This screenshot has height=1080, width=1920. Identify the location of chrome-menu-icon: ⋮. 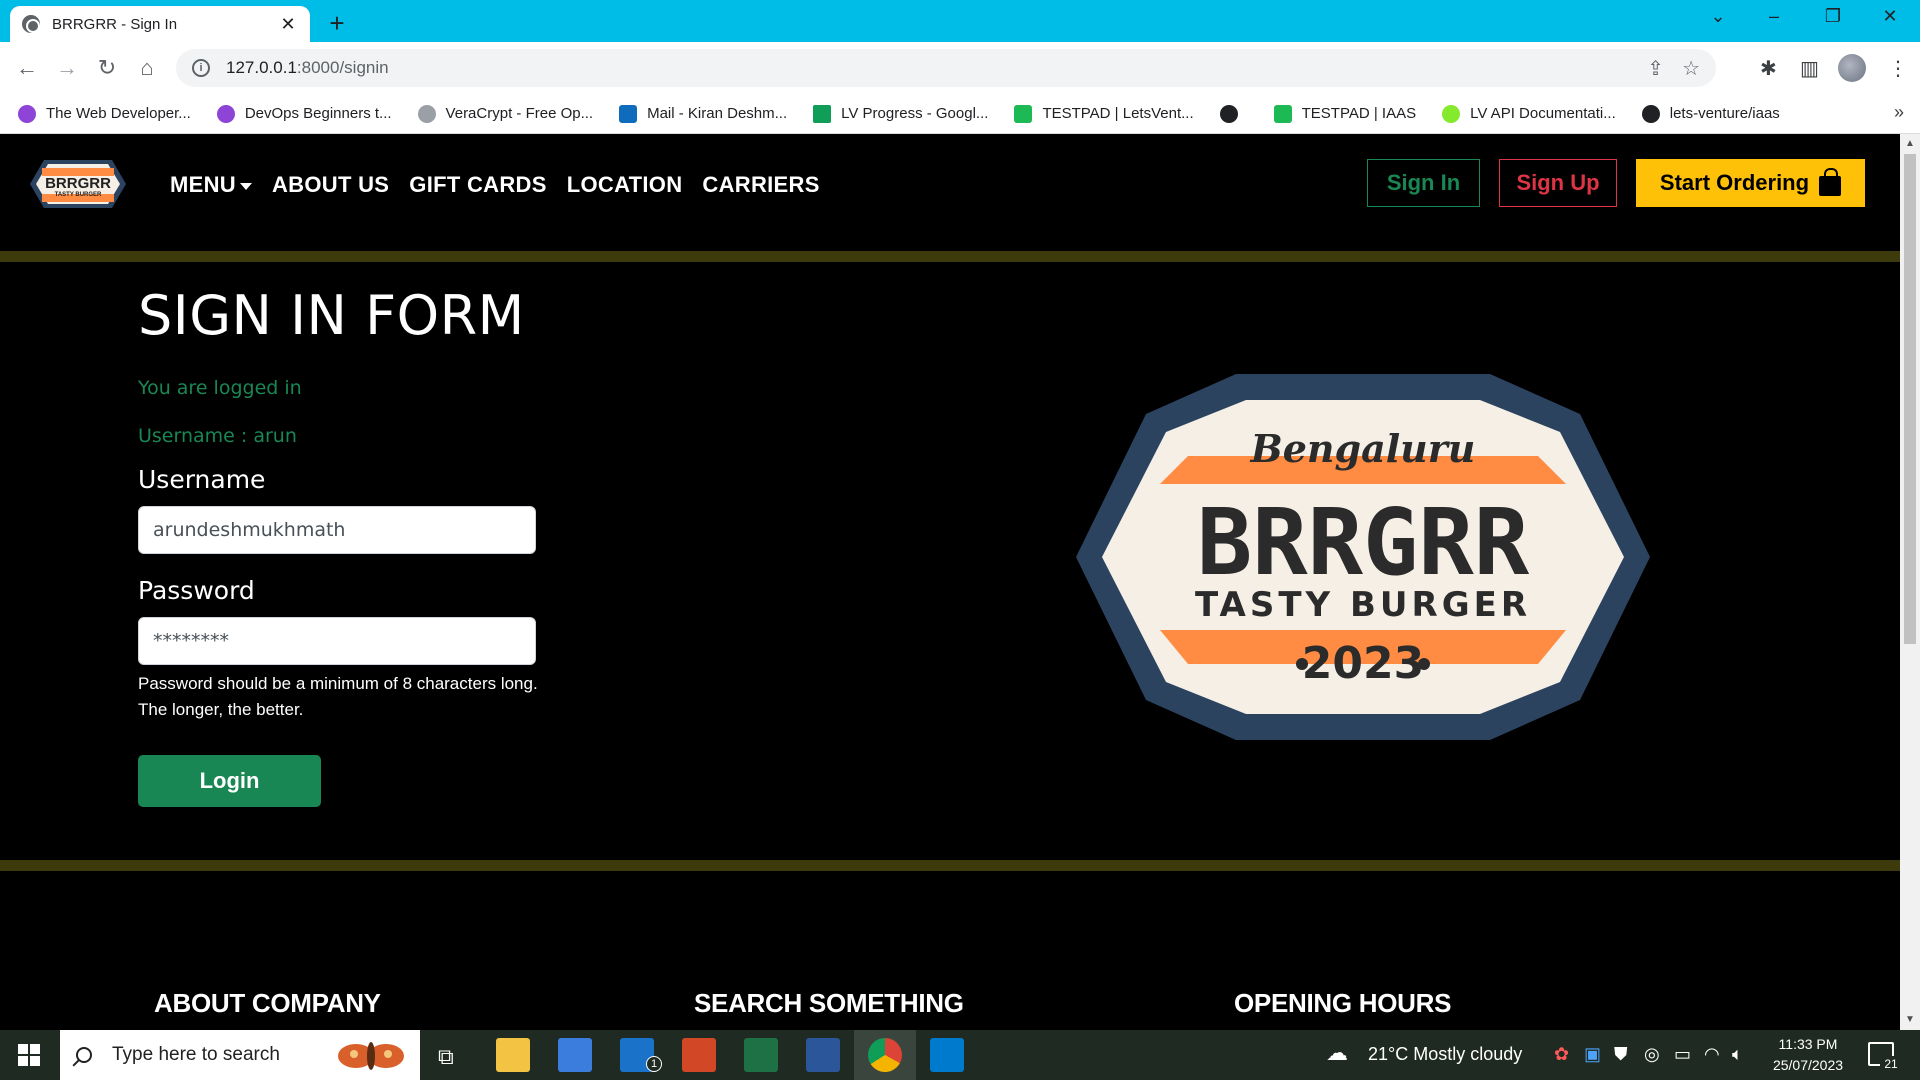
(1898, 68).